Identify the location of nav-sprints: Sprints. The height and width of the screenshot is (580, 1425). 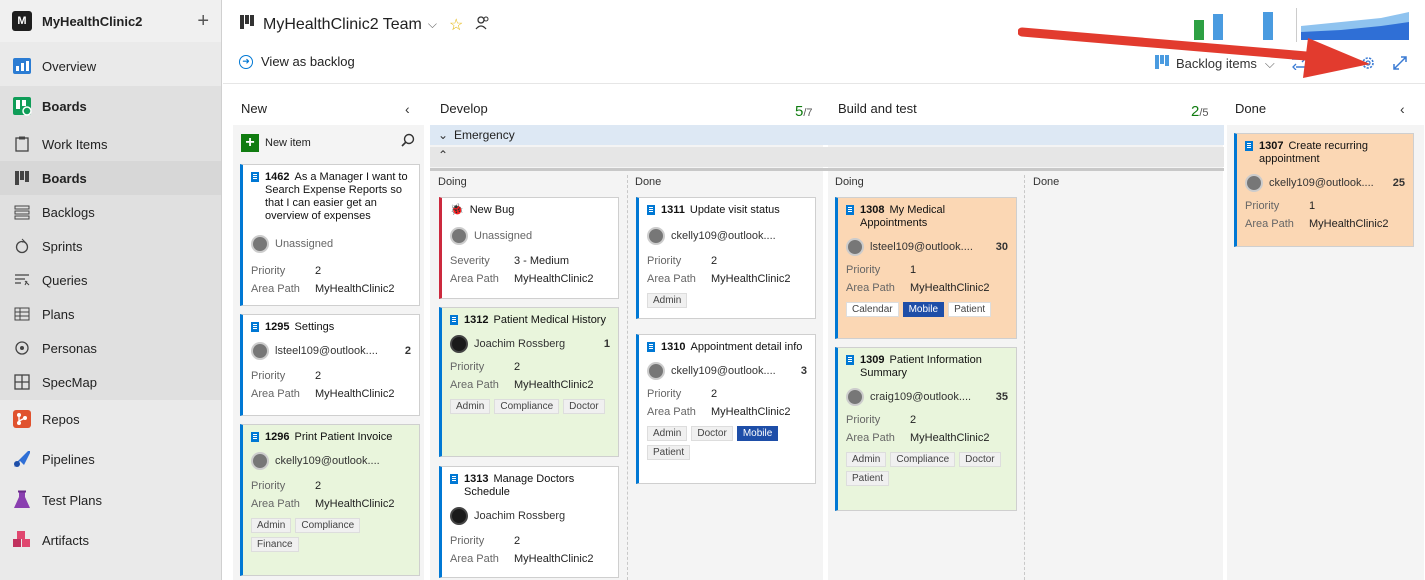
(110, 246).